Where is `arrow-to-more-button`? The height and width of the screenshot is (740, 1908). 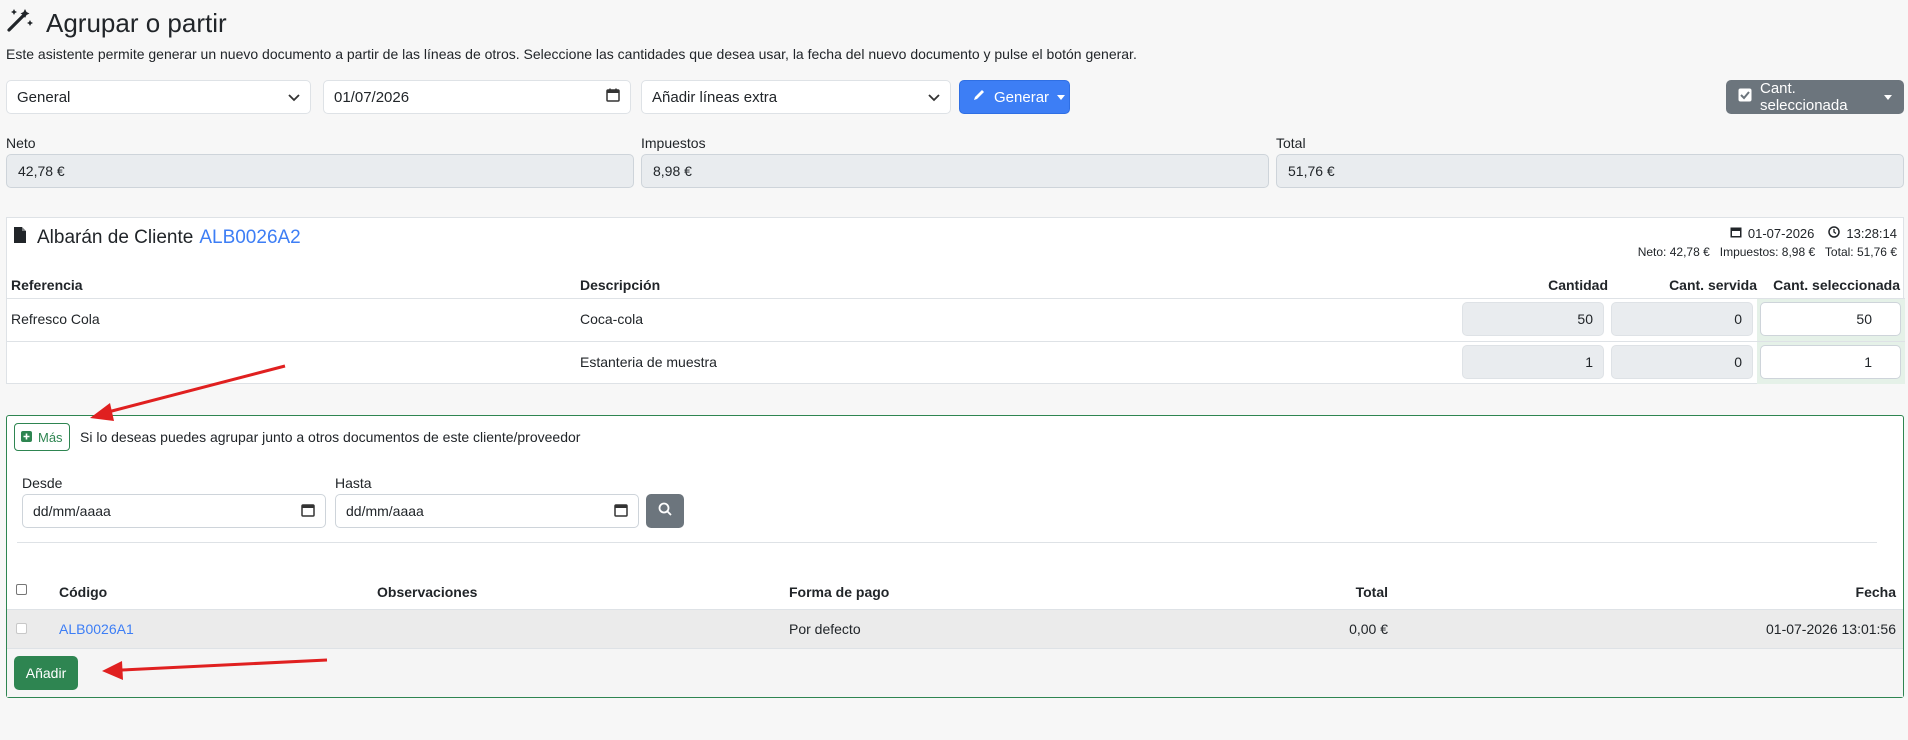
arrow-to-more-button is located at coordinates (188, 392).